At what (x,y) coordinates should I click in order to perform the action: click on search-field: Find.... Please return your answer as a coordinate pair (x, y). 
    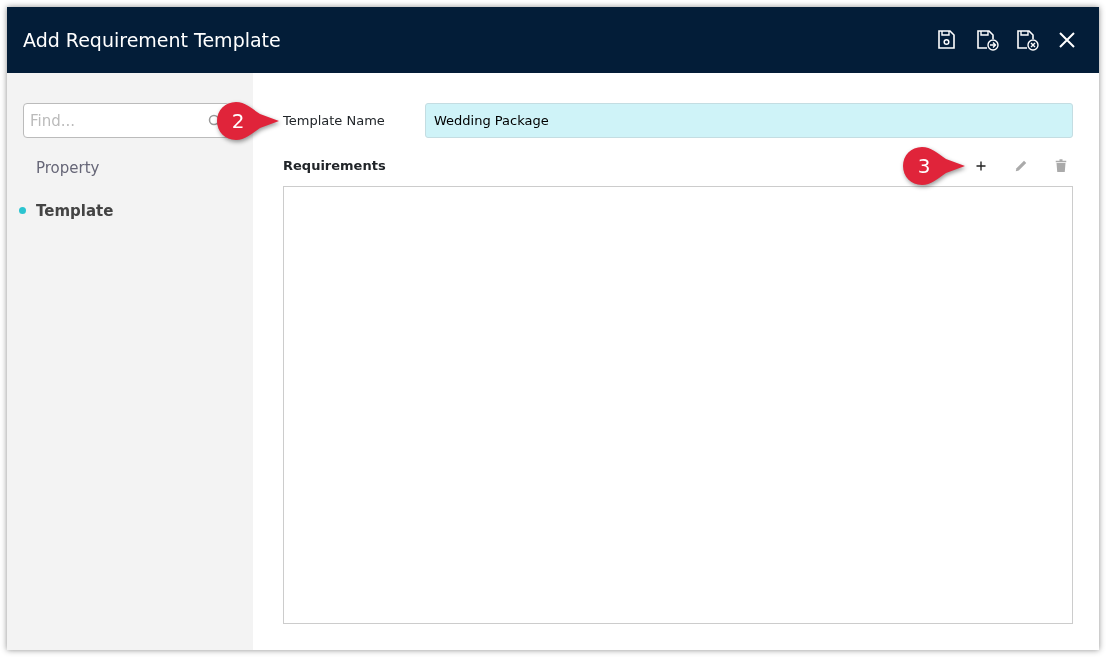
    Looking at the image, I should click on (126, 120).